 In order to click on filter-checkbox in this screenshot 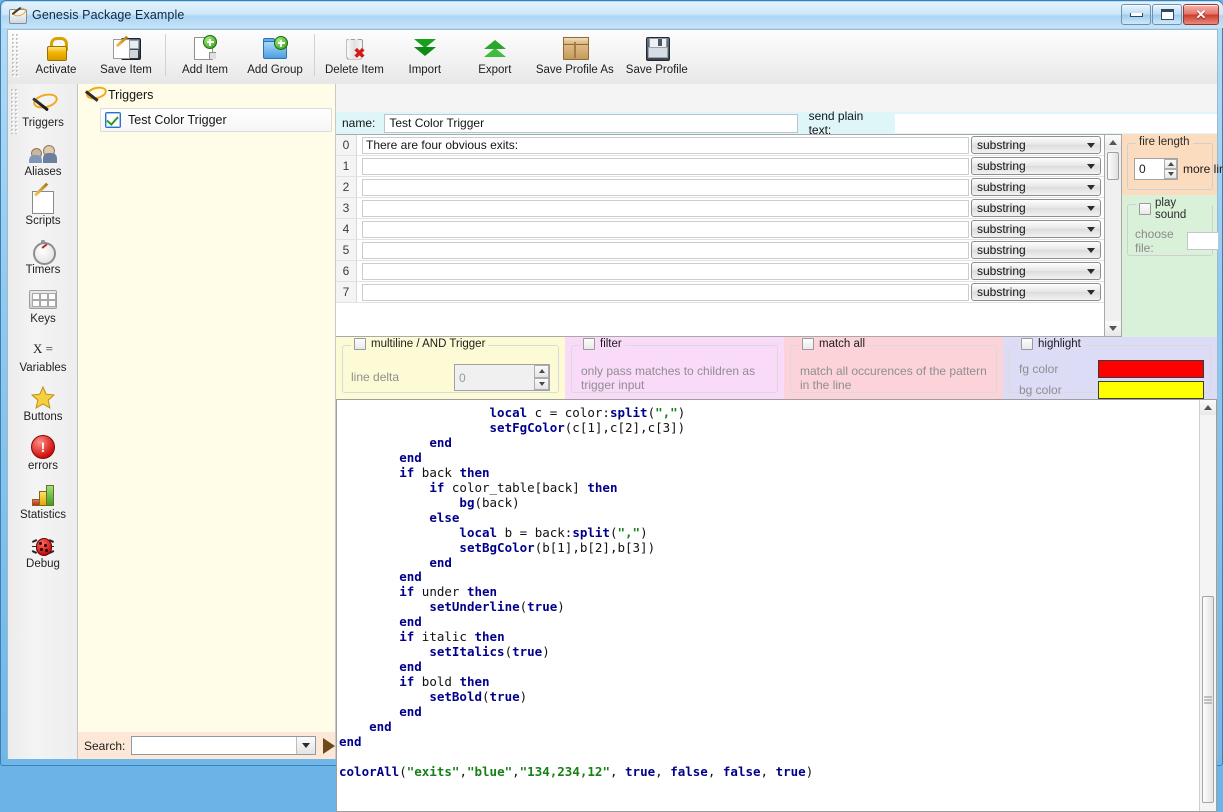, I will do `click(589, 344)`.